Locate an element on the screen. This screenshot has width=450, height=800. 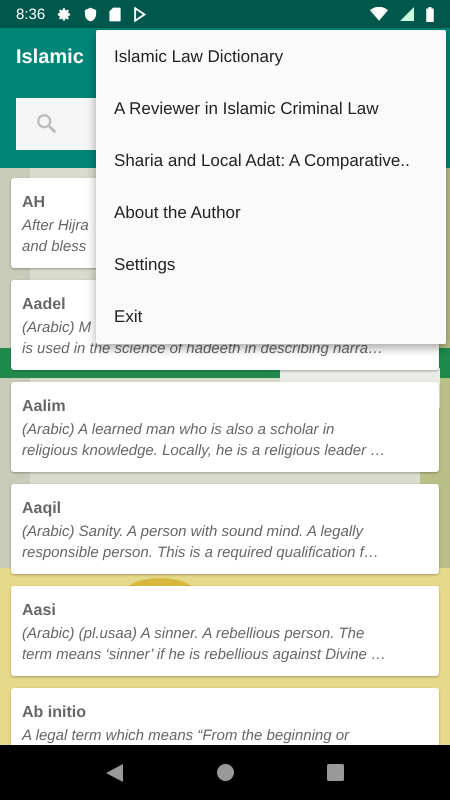
menu-item: About the Author is located at coordinates (271, 213).